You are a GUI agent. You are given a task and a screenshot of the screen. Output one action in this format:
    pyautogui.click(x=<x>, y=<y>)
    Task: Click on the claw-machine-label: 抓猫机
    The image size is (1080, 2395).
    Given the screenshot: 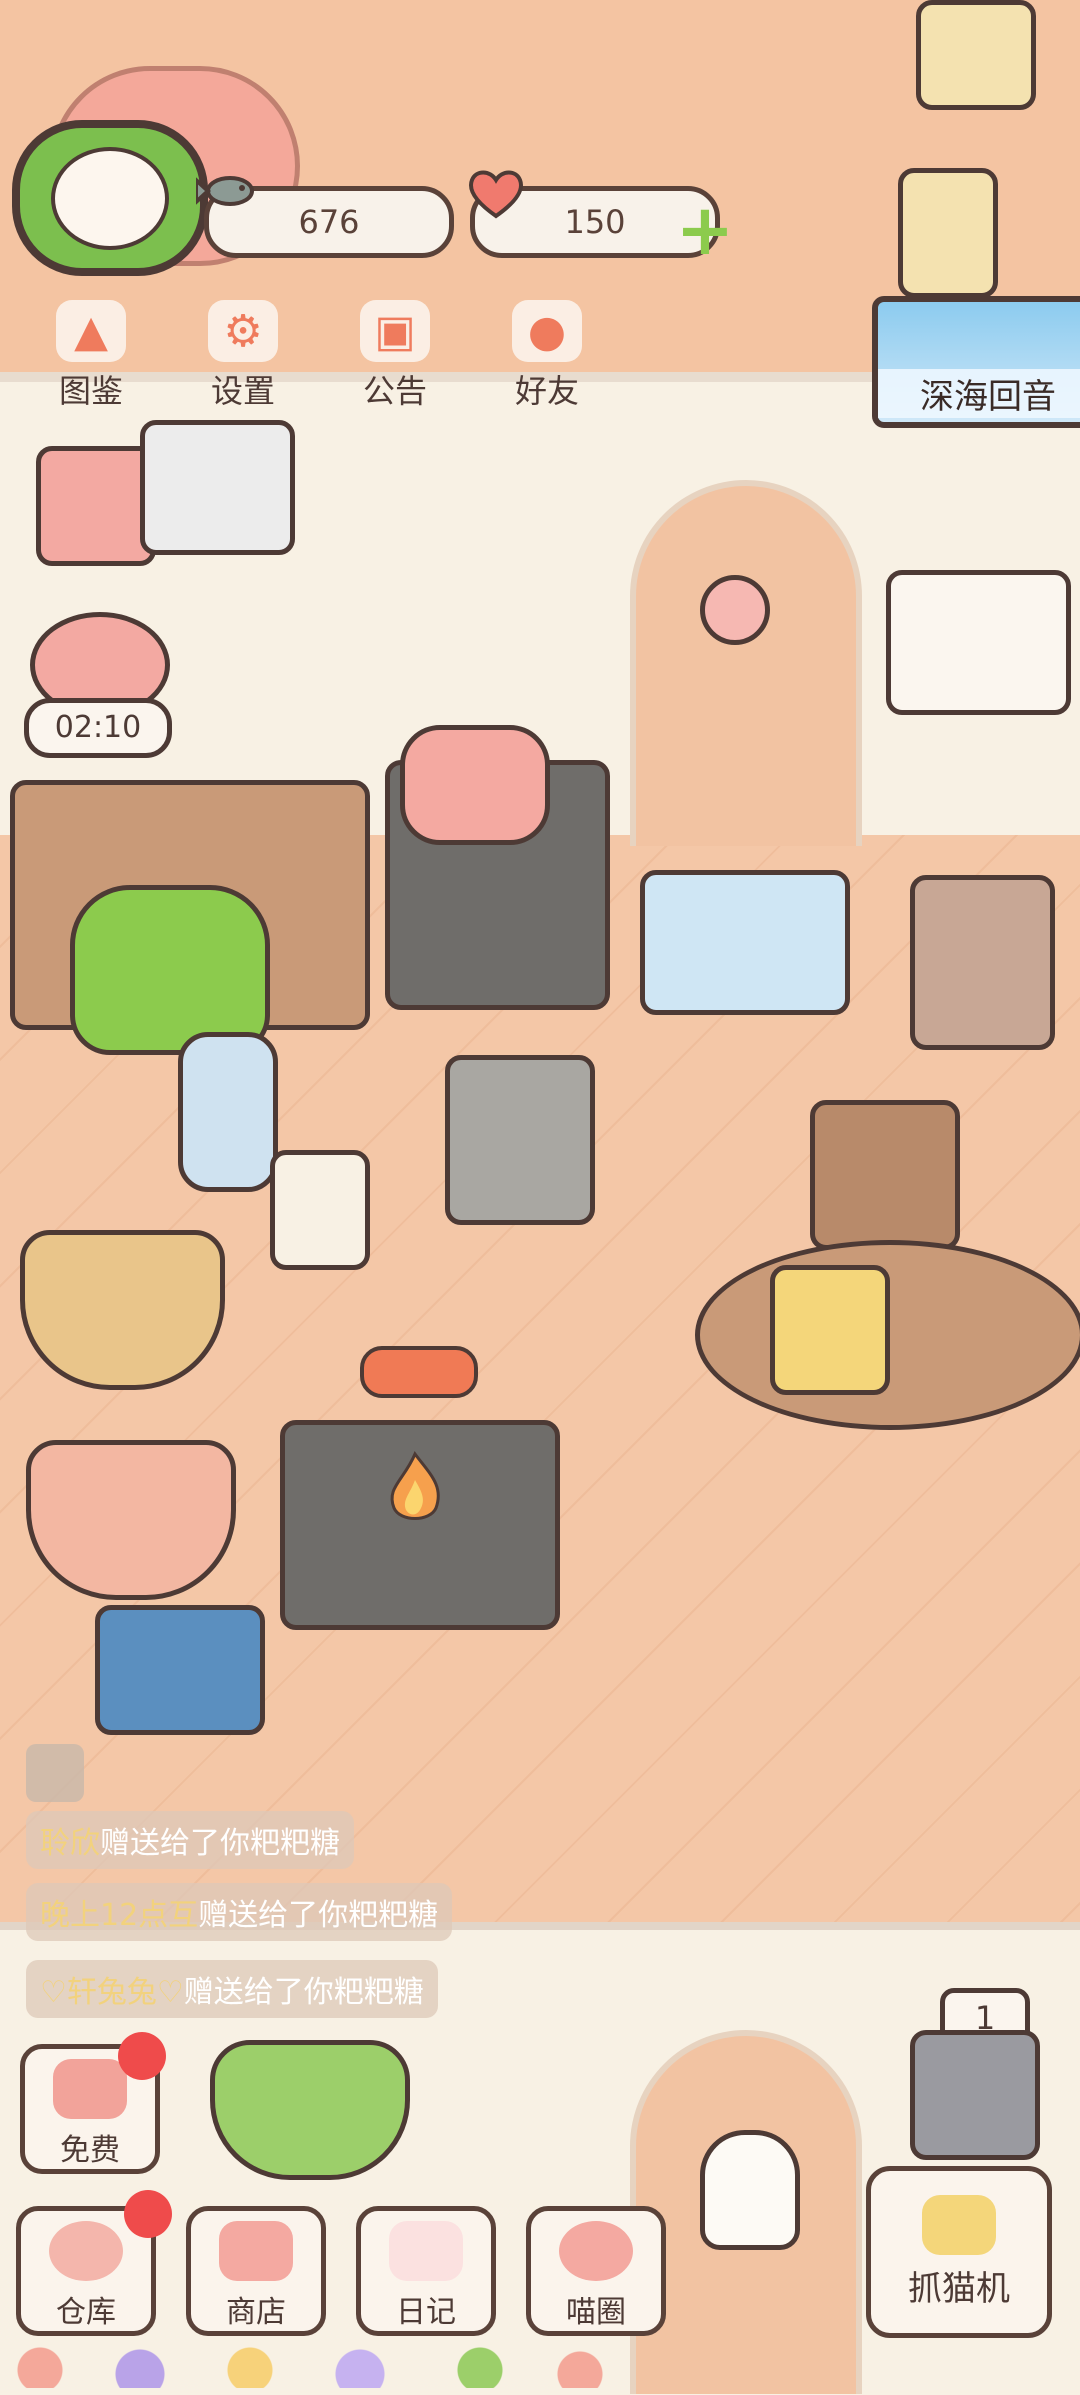 What is the action you would take?
    pyautogui.click(x=959, y=2289)
    